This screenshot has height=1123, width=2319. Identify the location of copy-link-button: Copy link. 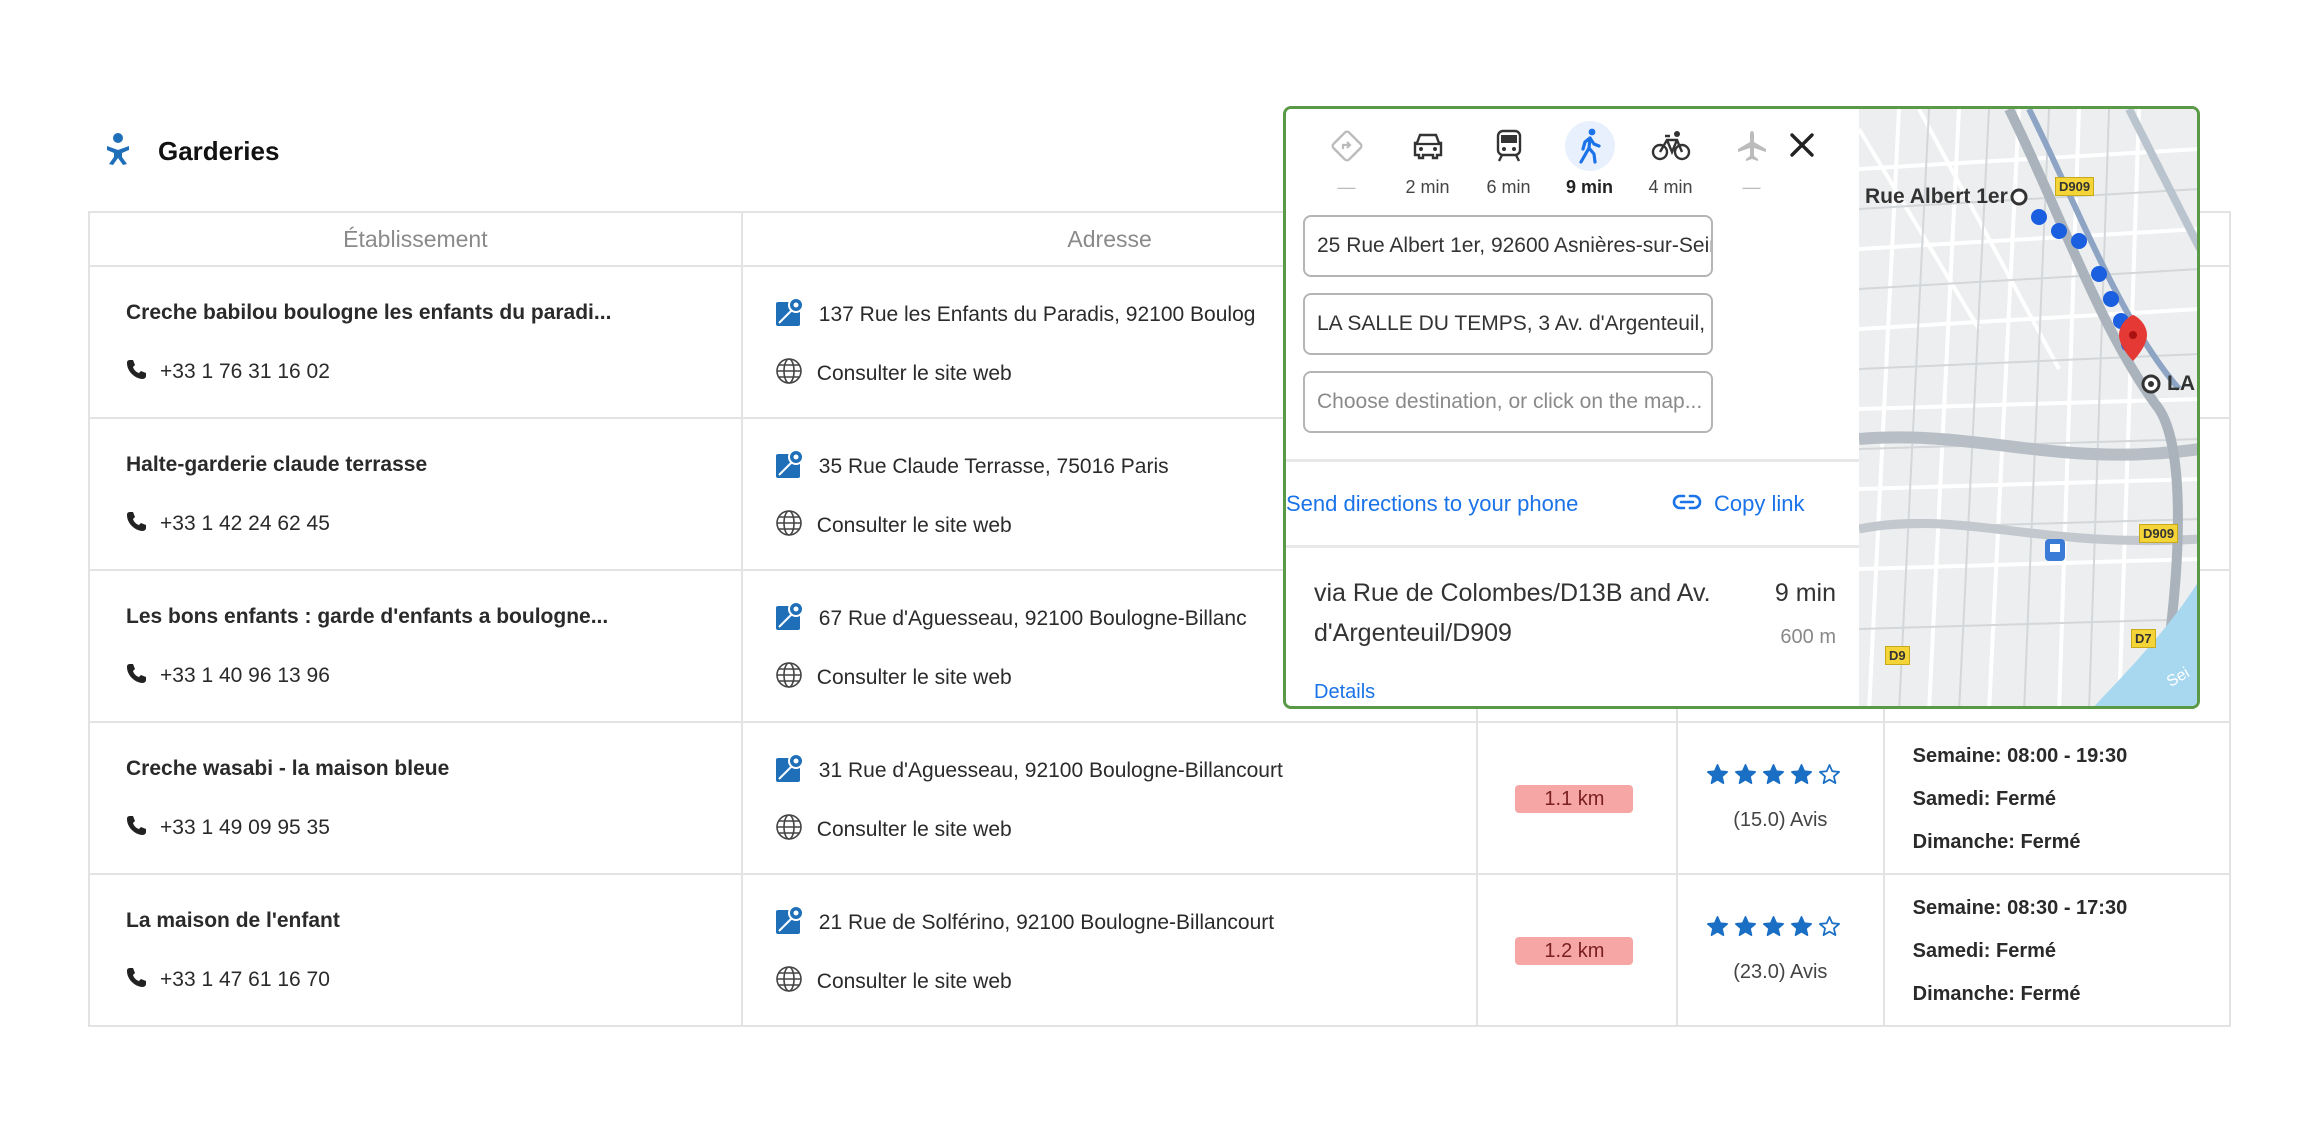
(1738, 504).